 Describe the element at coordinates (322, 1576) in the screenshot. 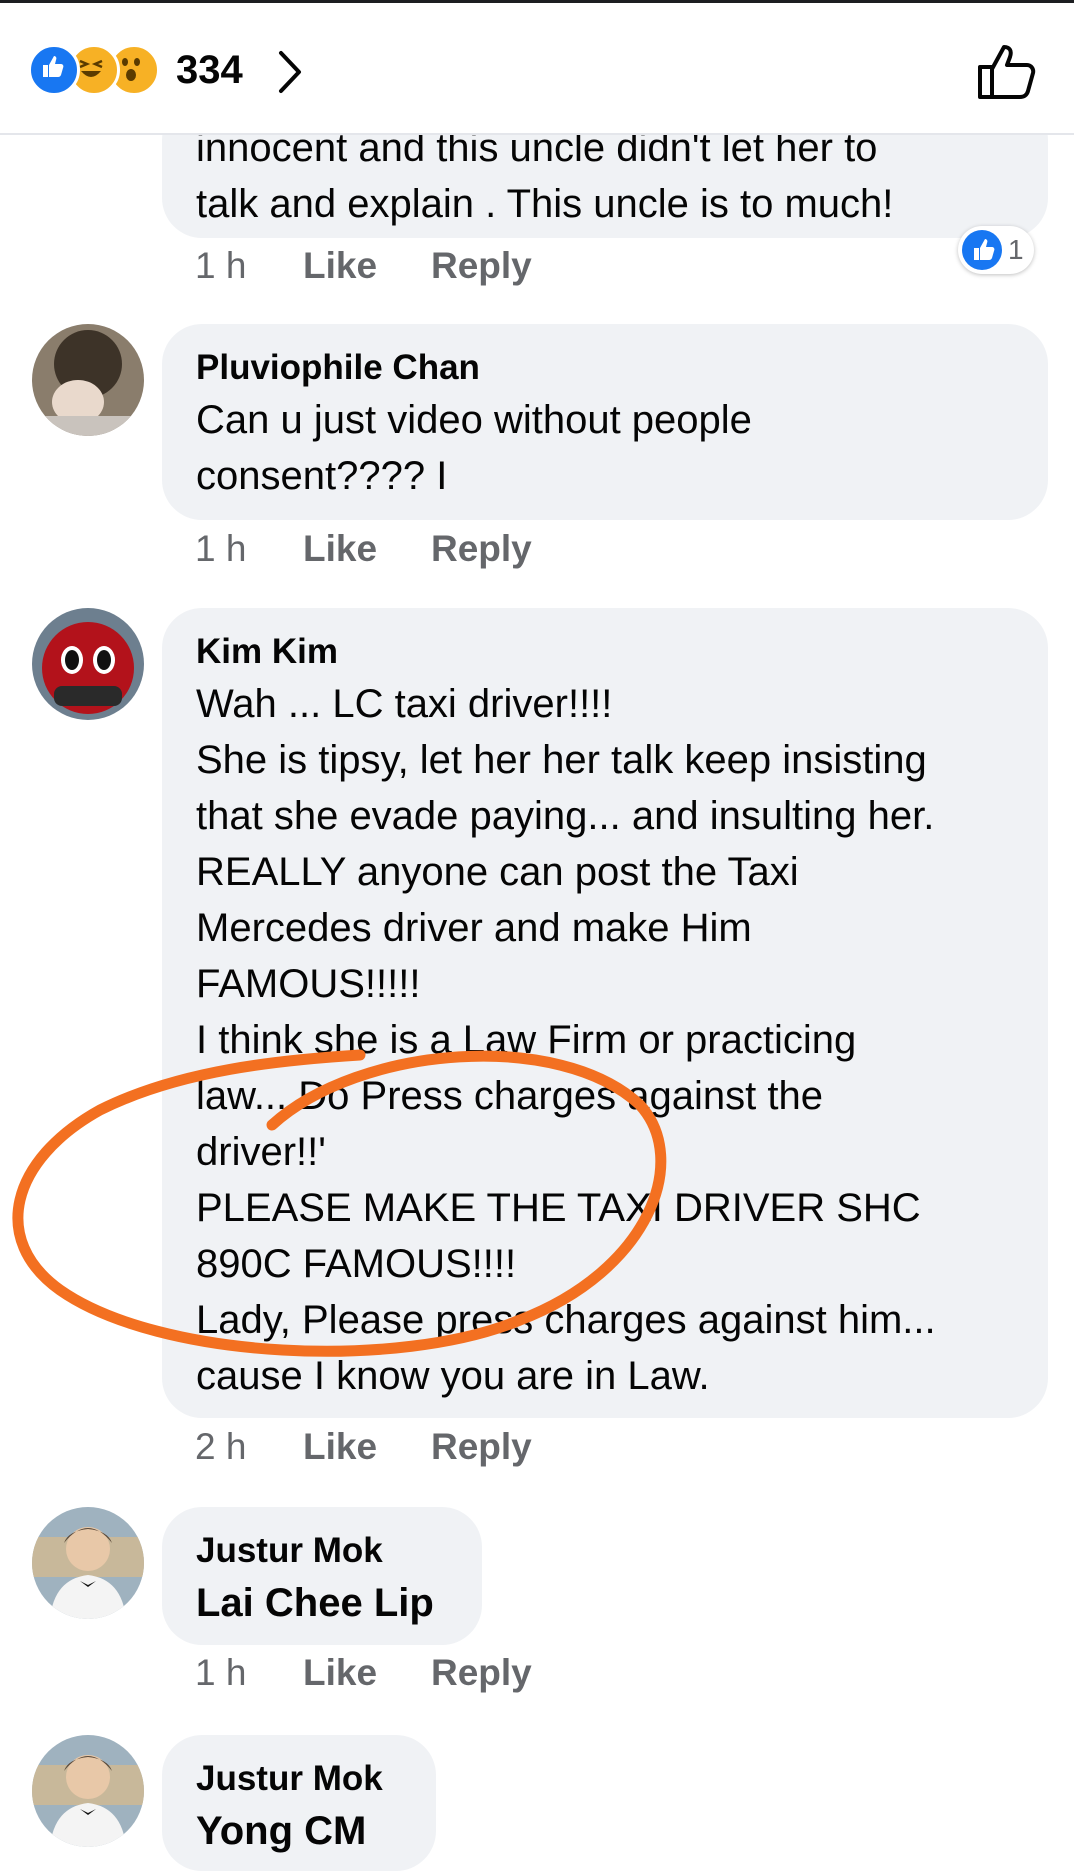

I see `comment-bubble: Justur Mok Lai Chee Lip` at that location.